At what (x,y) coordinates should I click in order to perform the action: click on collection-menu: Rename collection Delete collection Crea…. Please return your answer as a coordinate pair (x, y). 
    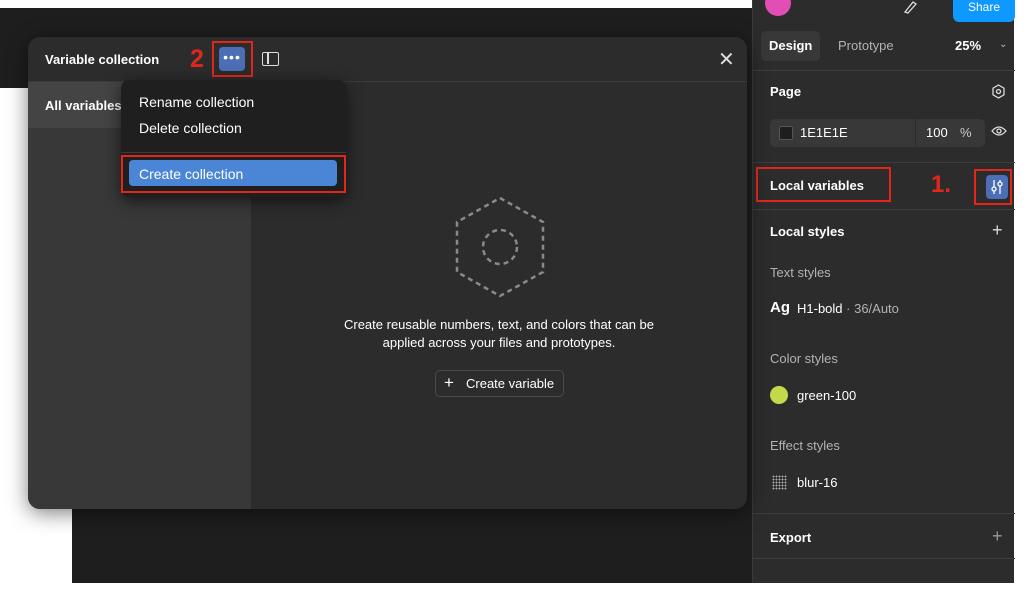
    Looking at the image, I should click on (233, 138).